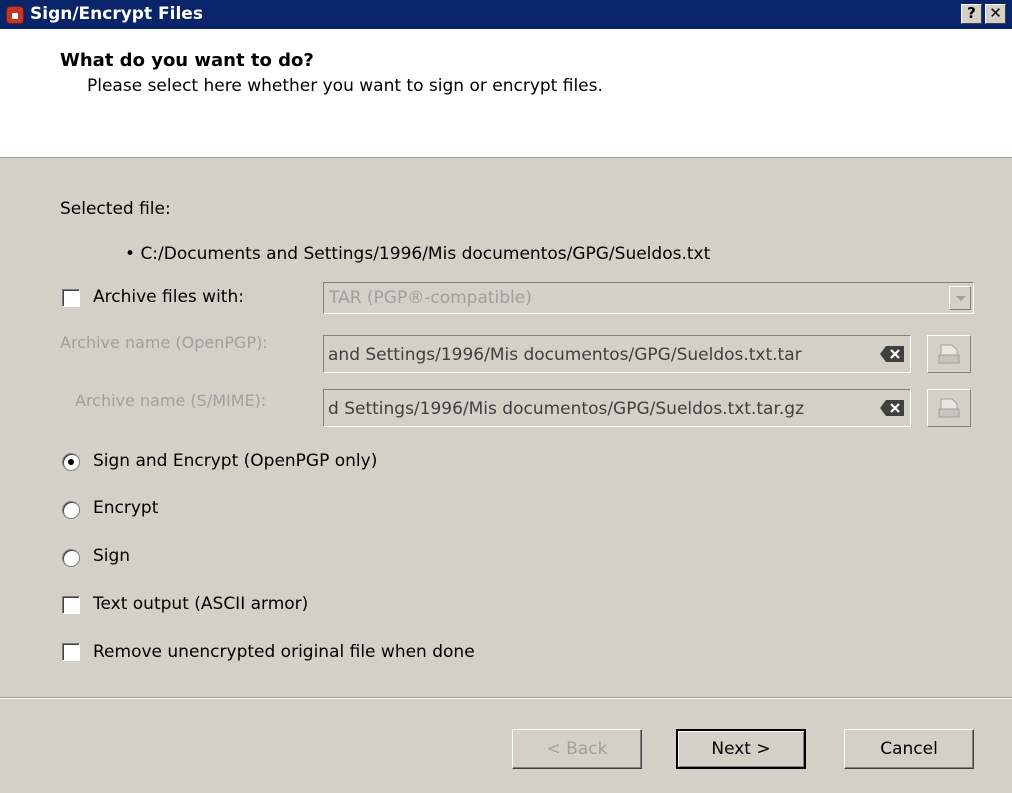 The height and width of the screenshot is (793, 1012). Describe the element at coordinates (71, 605) in the screenshot. I see `text-output-checkbox` at that location.